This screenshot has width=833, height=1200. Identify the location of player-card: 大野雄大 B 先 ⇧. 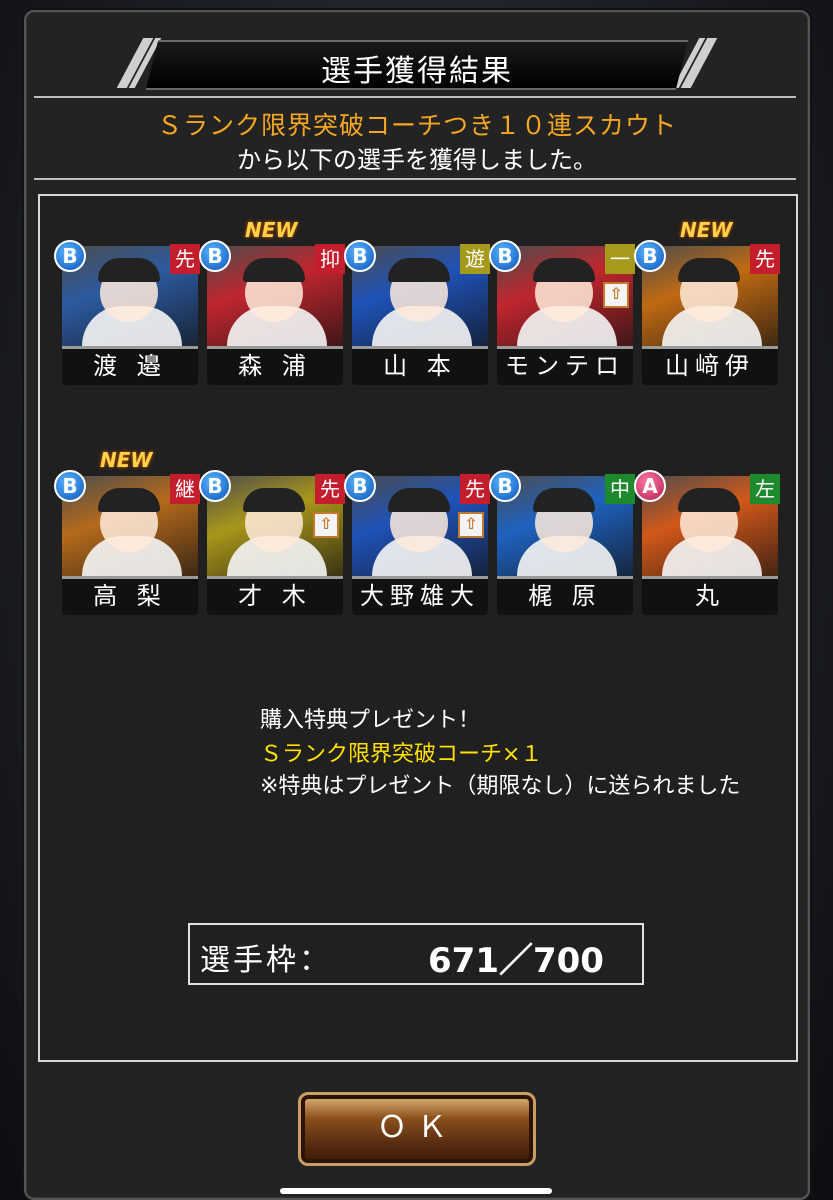
(417, 542).